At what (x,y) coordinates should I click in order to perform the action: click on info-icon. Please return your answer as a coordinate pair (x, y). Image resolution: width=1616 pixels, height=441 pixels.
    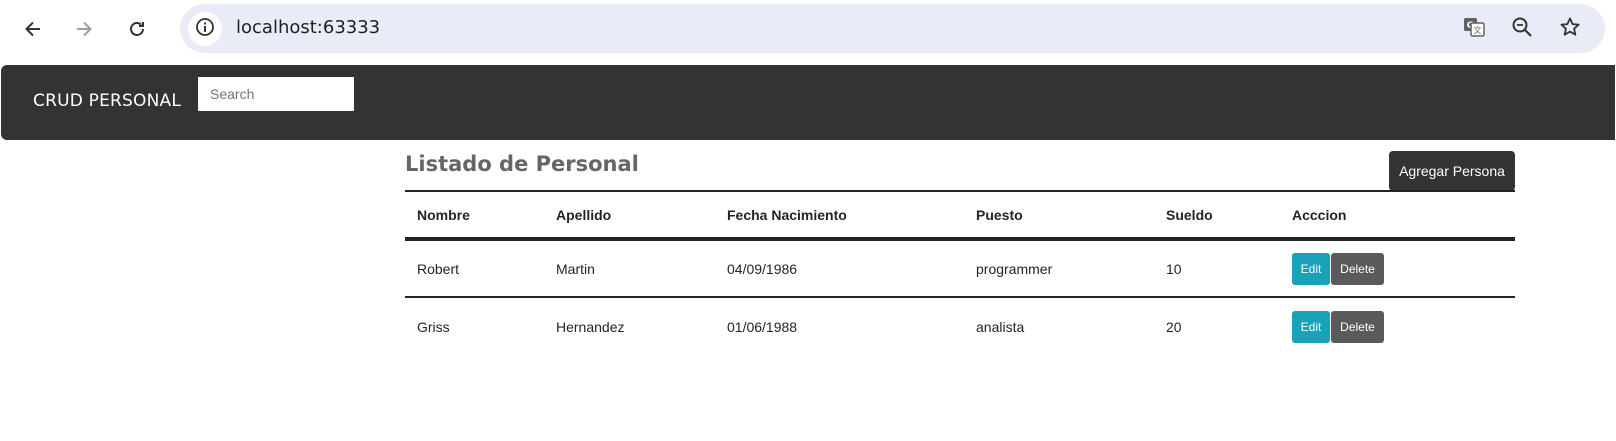
    Looking at the image, I should click on (205, 29).